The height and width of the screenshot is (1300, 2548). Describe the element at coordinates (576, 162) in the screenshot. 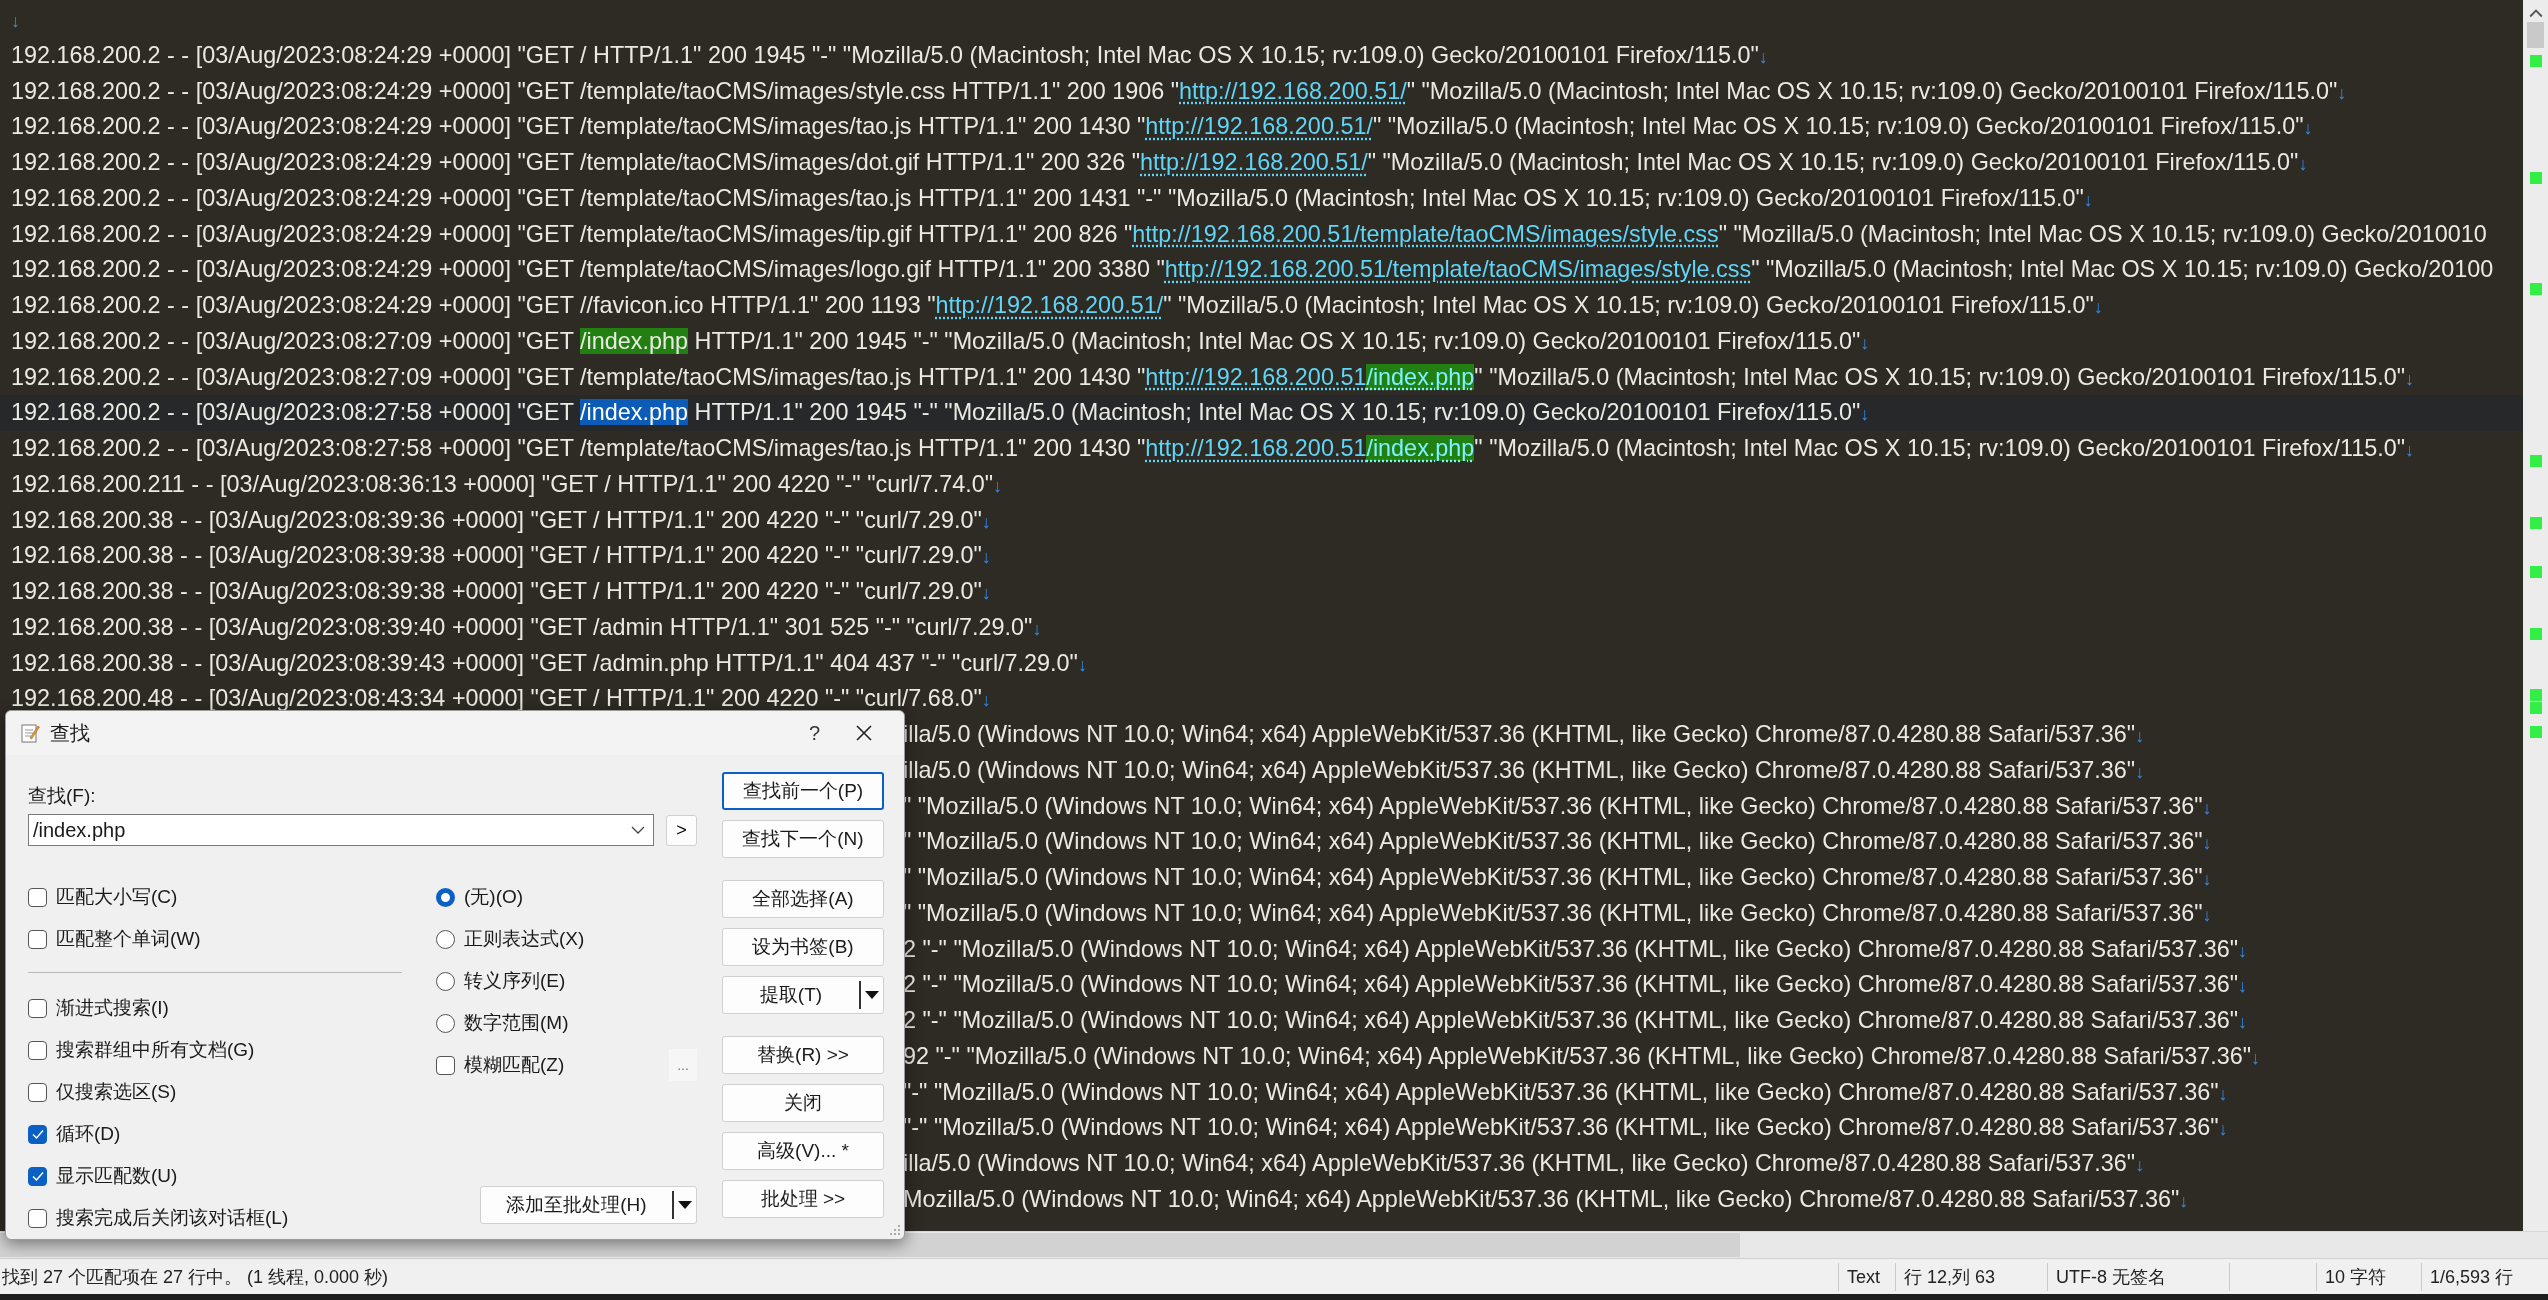

I see `log-text: 192.168.200.2 - - [03/Aug/2023:08:24:29 +0000] "GET /template/taoCMS/images/dot.gif HTTP/1.1" 200 326 "` at that location.